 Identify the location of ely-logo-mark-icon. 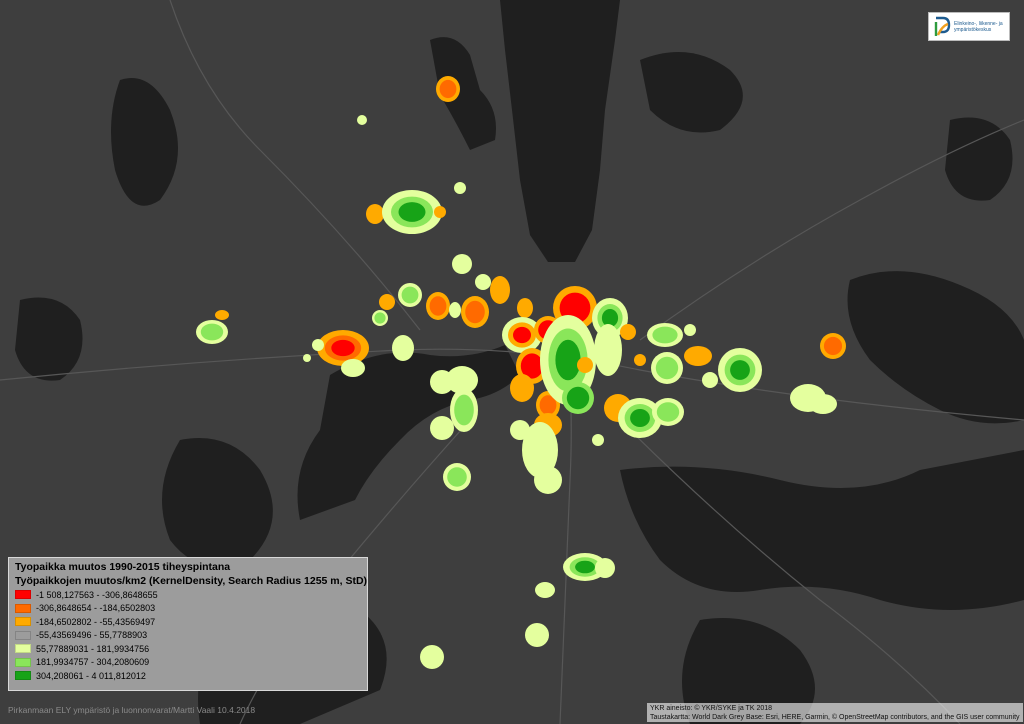
(942, 26).